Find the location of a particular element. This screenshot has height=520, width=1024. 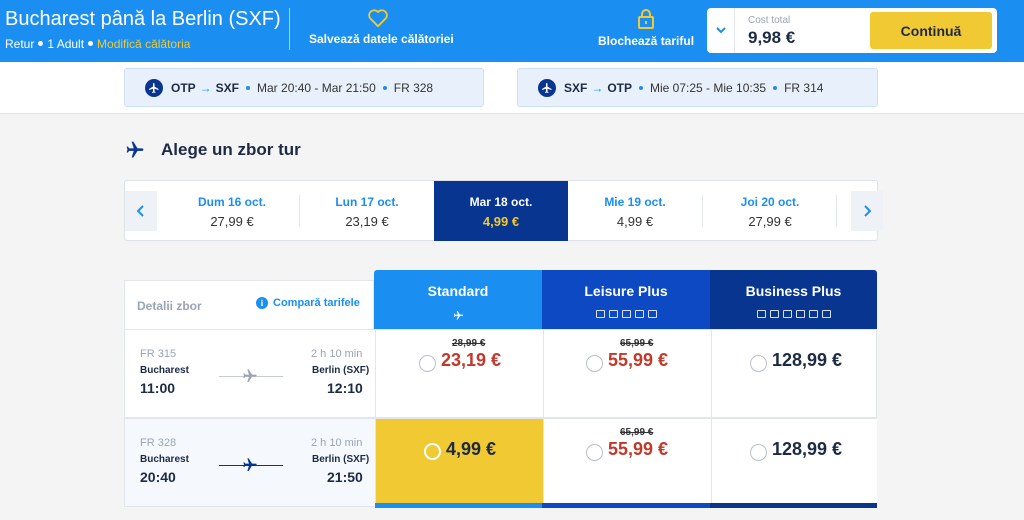

return-flight-summary: SXF → OTP Mie 07:25 - Mie 10:35 FR 314 is located at coordinates (697, 87).